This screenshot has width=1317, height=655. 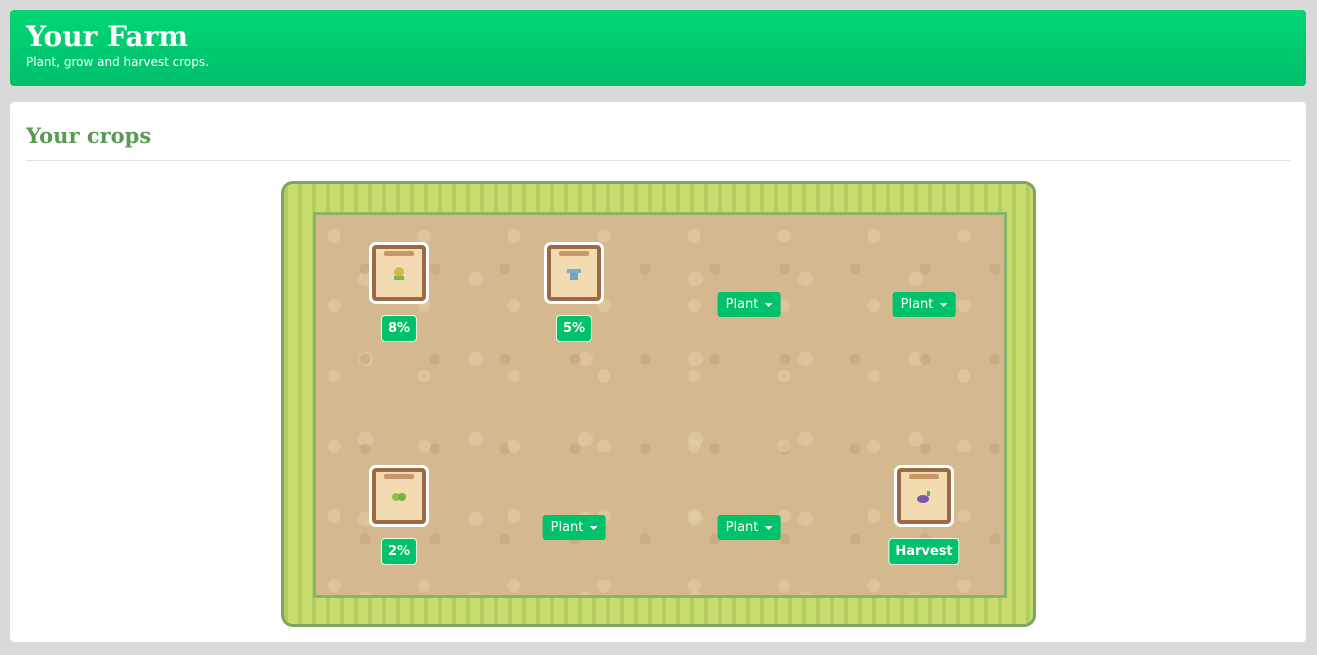 I want to click on green-bean-seed-packet-icon, so click(x=399, y=496).